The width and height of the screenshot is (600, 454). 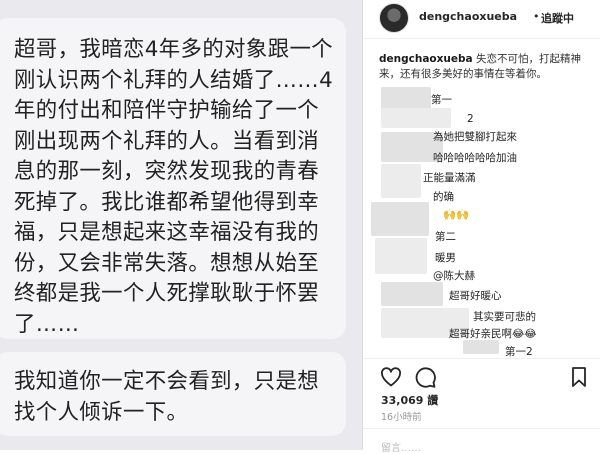 I want to click on comment-text: 暖男, so click(x=445, y=258).